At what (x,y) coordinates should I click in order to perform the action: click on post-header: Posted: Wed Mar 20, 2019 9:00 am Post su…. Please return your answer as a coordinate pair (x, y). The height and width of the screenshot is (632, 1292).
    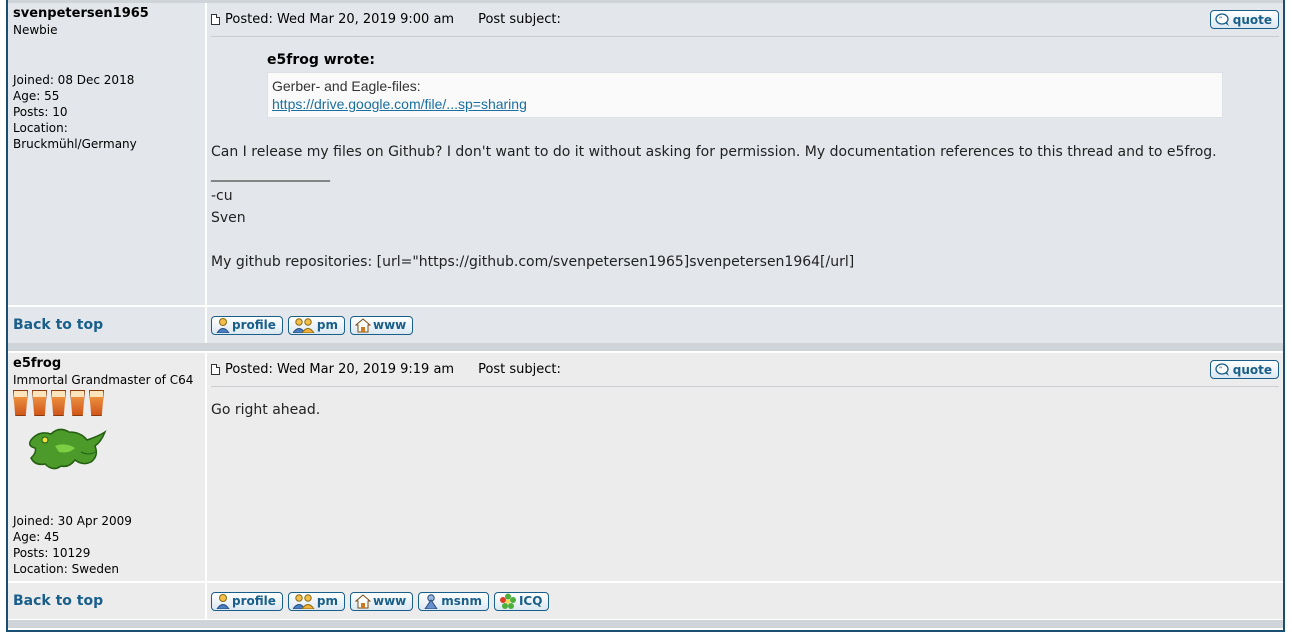
    Looking at the image, I should click on (745, 20).